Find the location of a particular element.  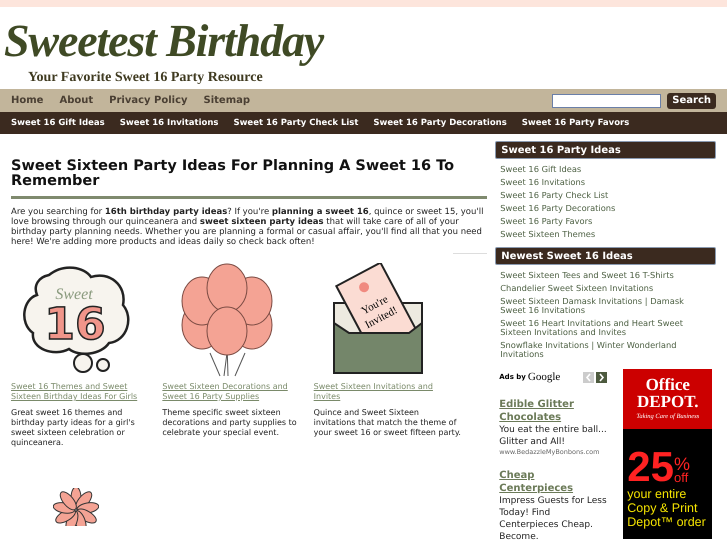

sidebar-link: Sweet 16 Party Favors is located at coordinates (605, 221).